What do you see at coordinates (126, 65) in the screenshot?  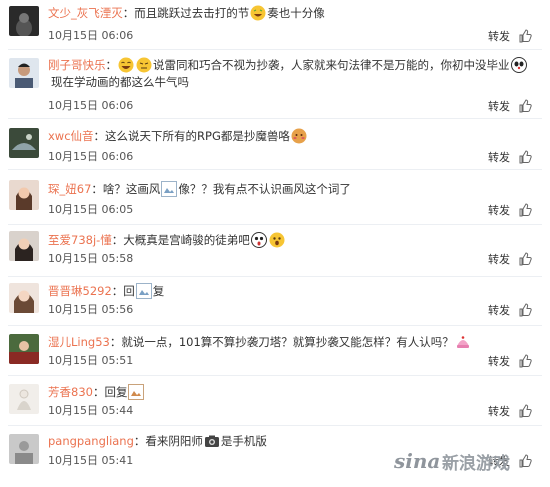 I see `laugh-emoji-icon` at bounding box center [126, 65].